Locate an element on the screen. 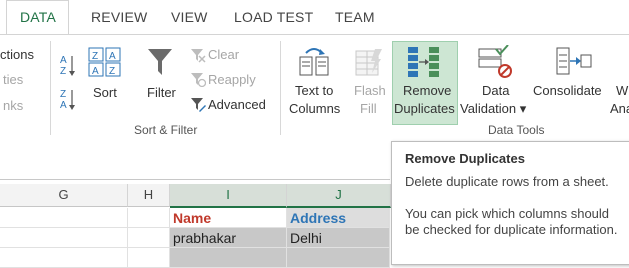  text-to-columns-icon is located at coordinates (314, 62).